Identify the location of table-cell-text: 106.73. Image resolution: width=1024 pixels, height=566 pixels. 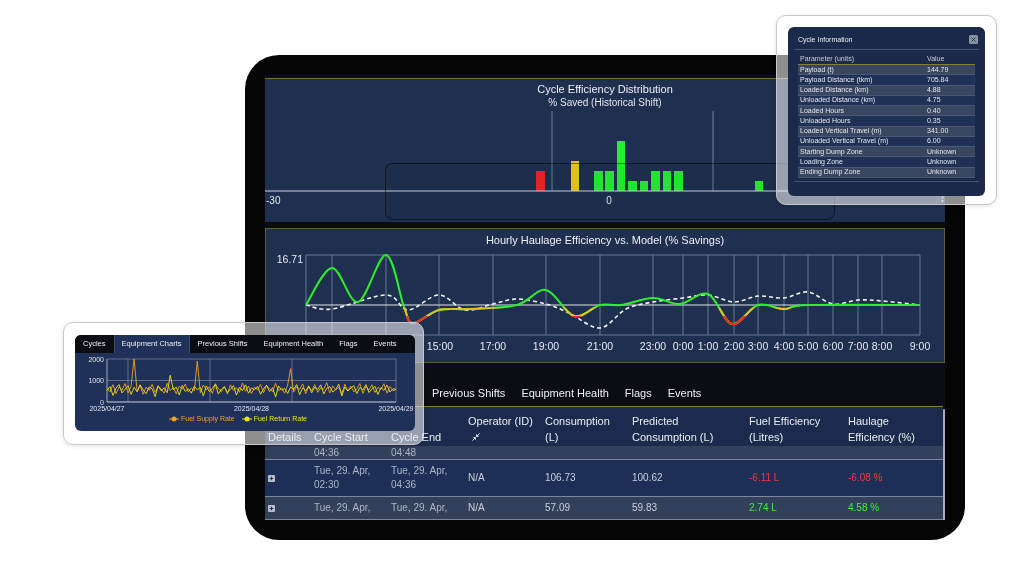
(560, 478).